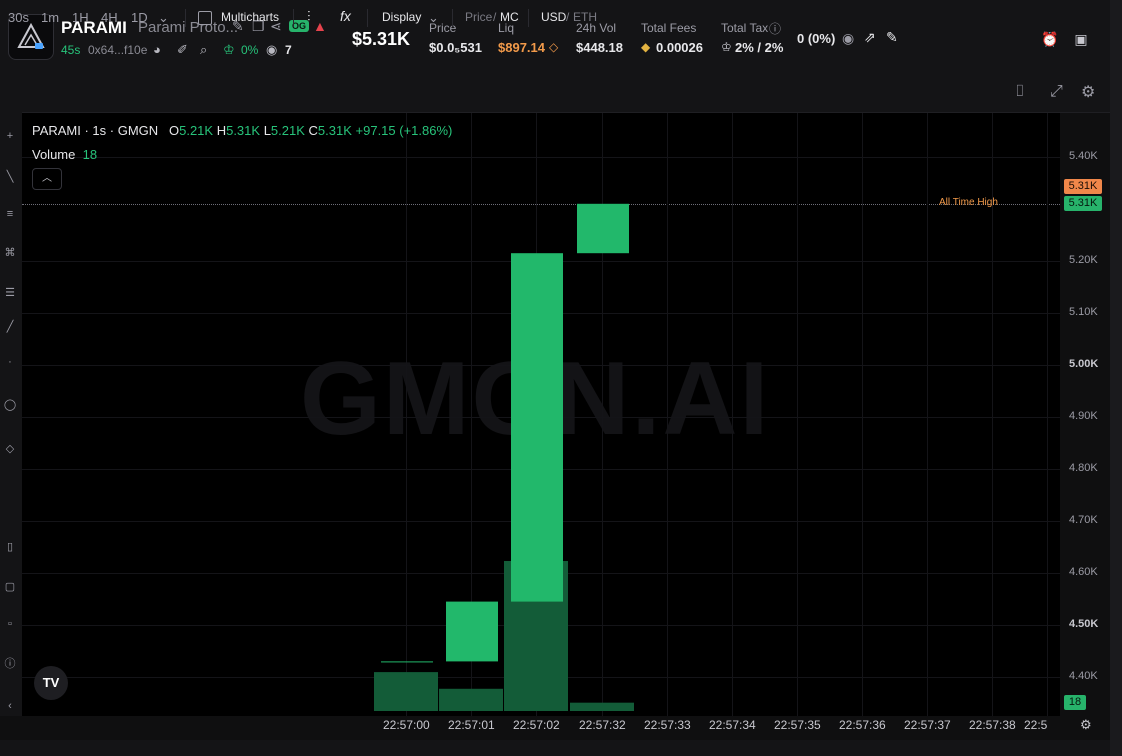 This screenshot has width=1122, height=756. What do you see at coordinates (196, 130) in the screenshot?
I see `ohlc-open: 5.21K` at bounding box center [196, 130].